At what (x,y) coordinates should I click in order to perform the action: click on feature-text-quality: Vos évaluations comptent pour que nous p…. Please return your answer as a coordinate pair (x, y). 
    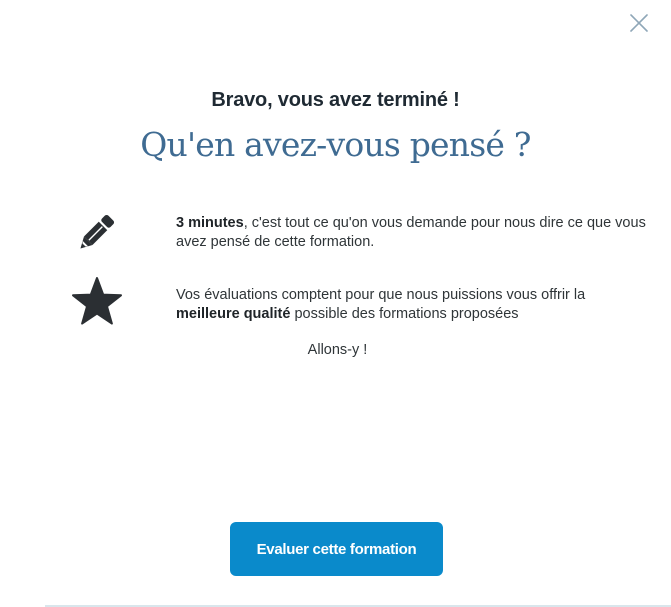
    Looking at the image, I should click on (411, 305).